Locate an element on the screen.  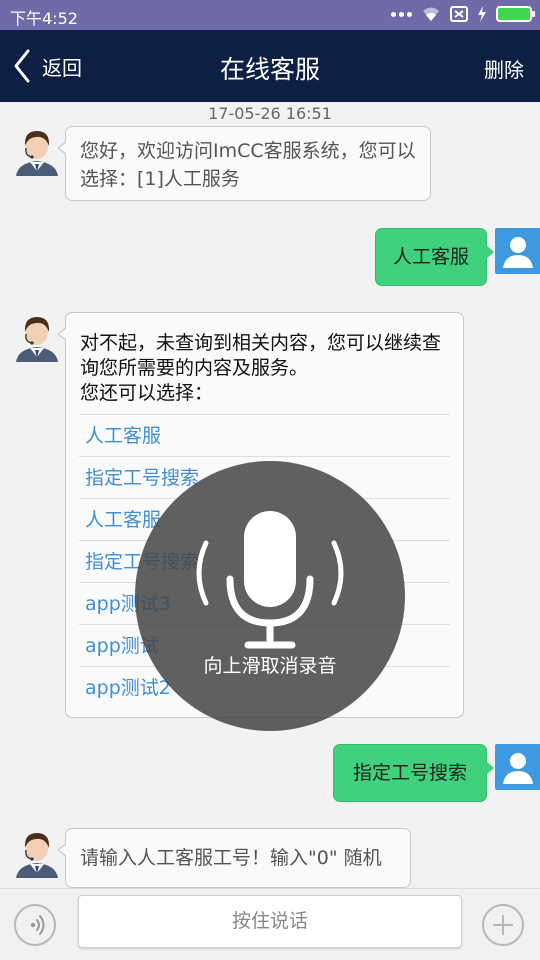
agent-message-bubble: 您好，欢迎访问ImCC客服系统，您可以选择：[1]人工服务 is located at coordinates (244, 163).